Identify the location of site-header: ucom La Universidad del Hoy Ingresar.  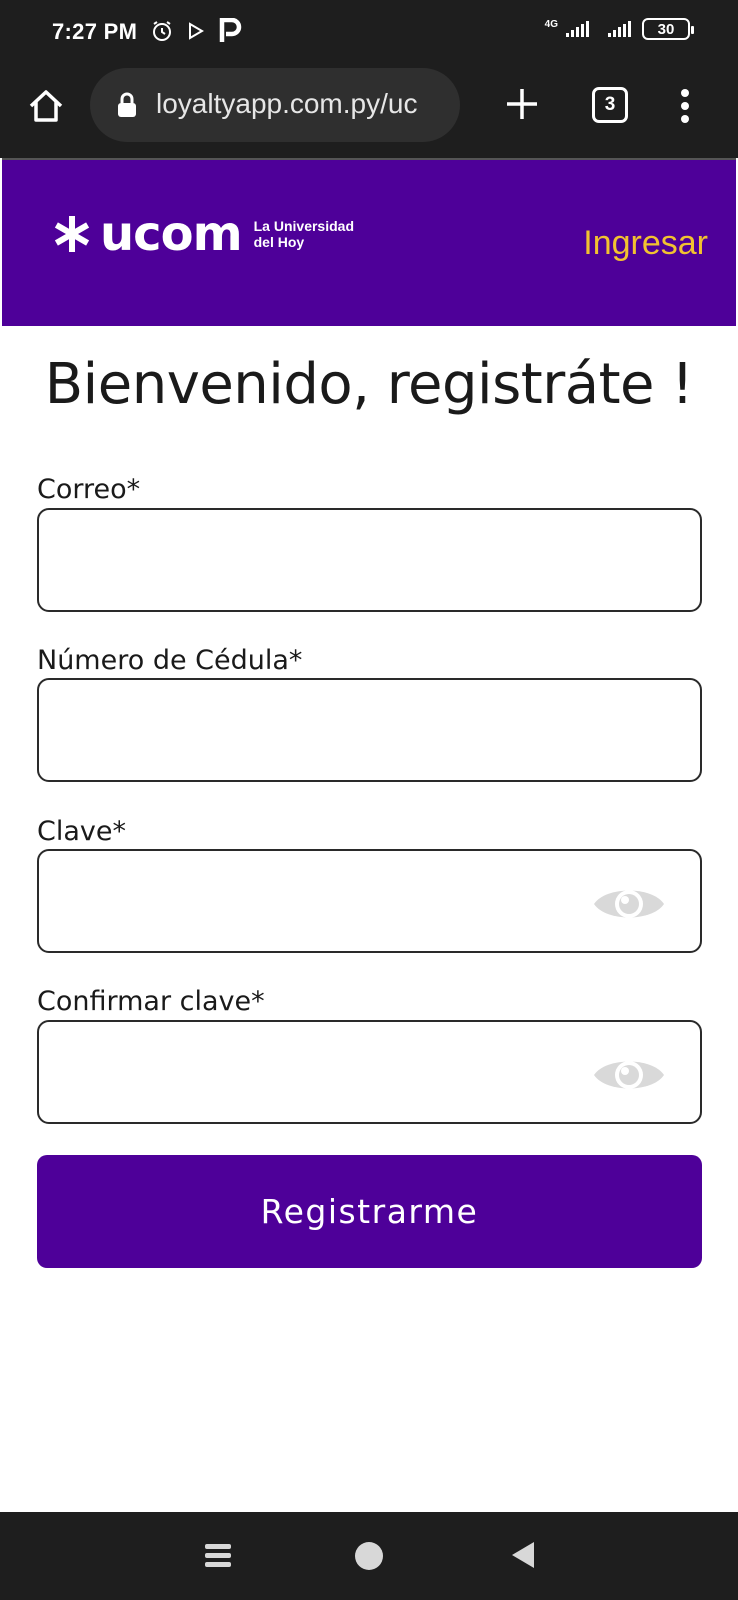
(369, 242).